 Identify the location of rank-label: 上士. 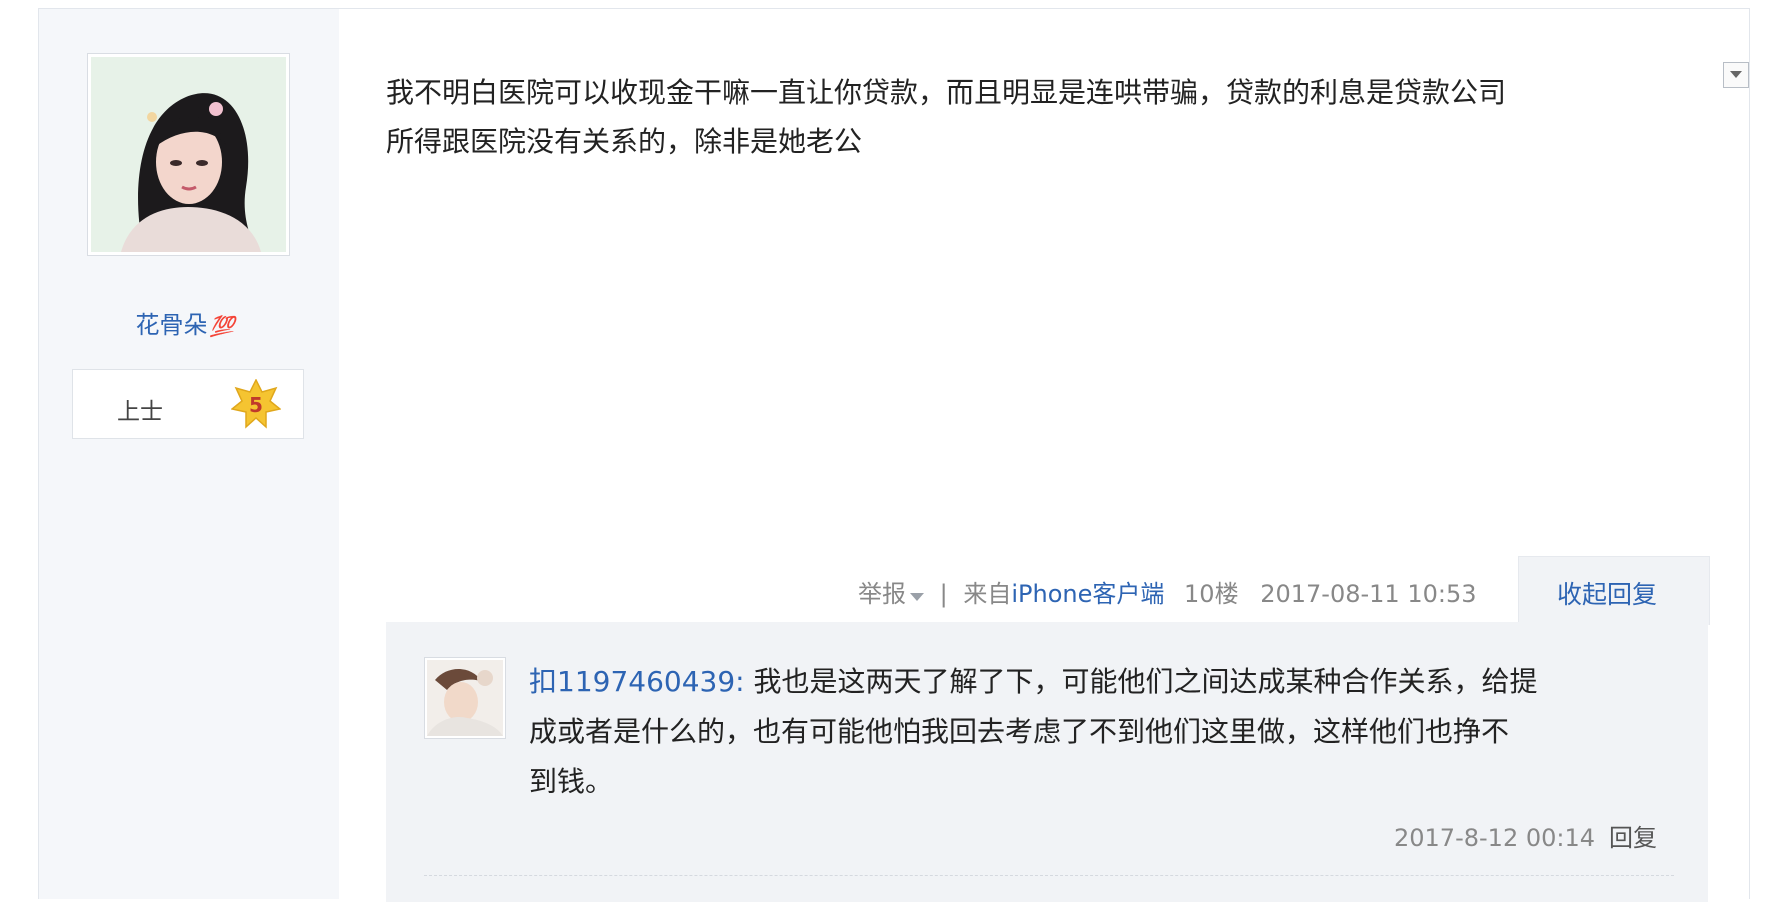
(140, 412).